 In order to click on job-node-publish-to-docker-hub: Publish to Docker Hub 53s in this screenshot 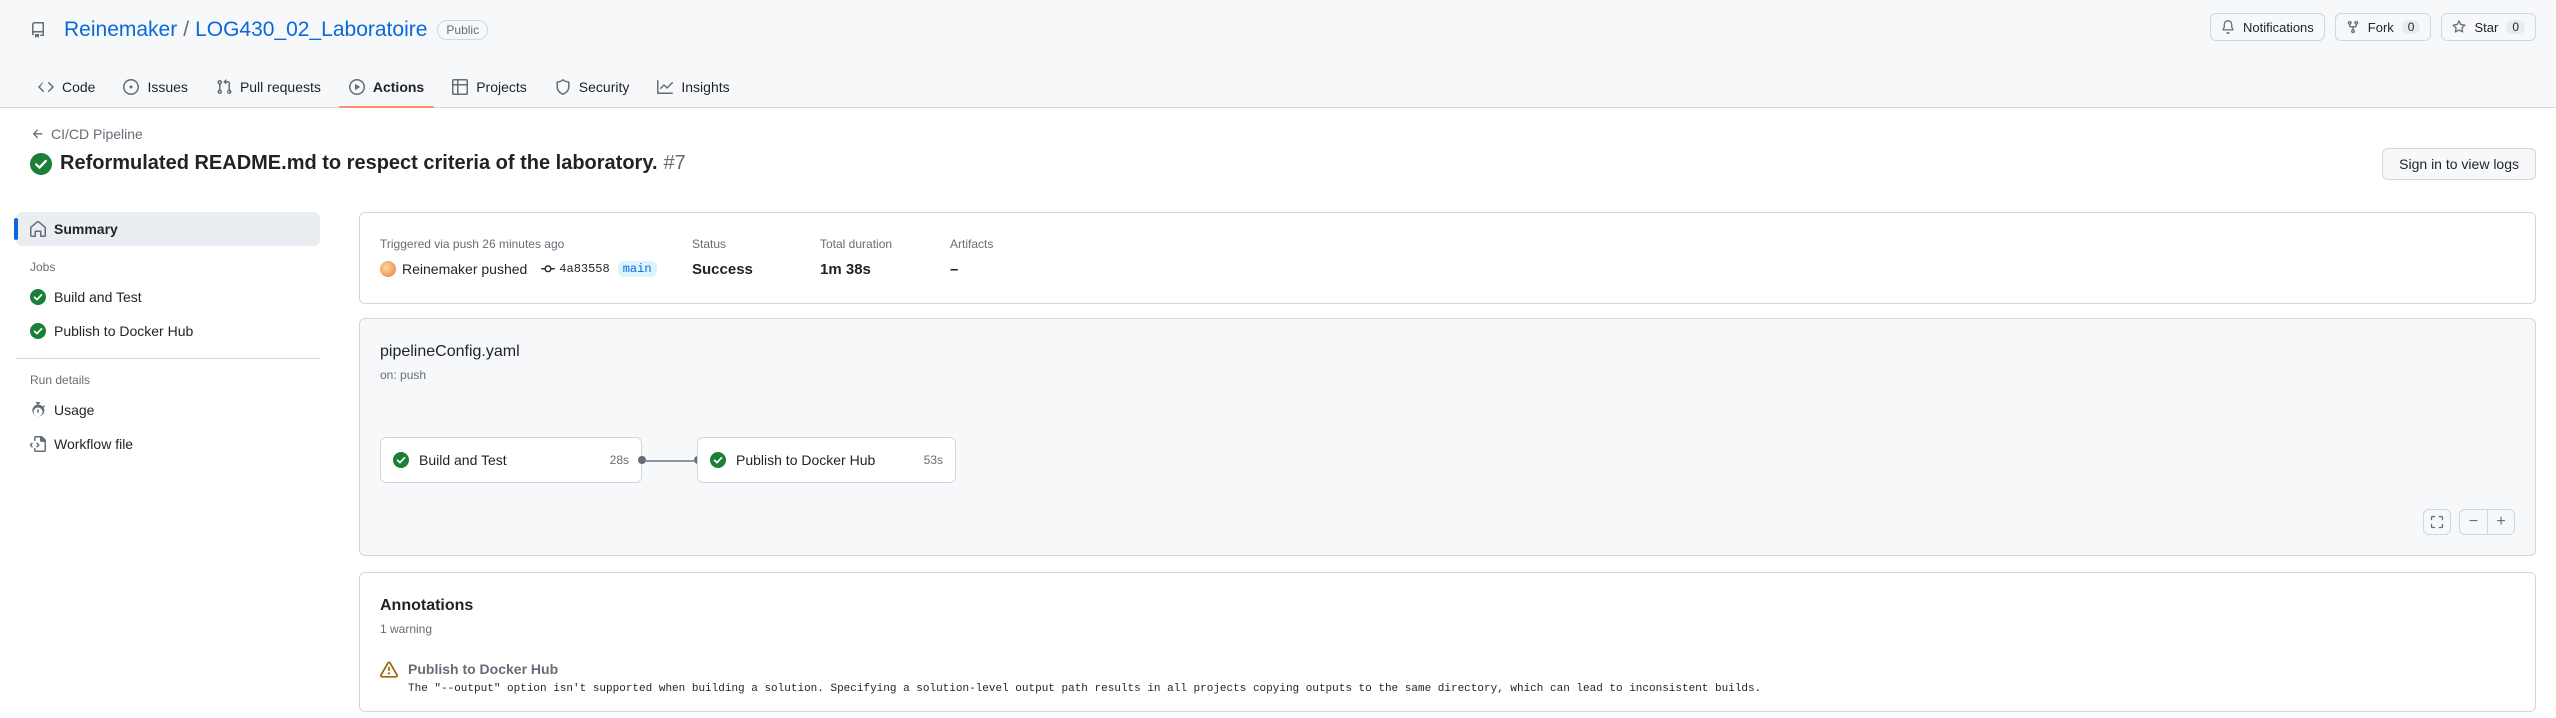, I will do `click(826, 460)`.